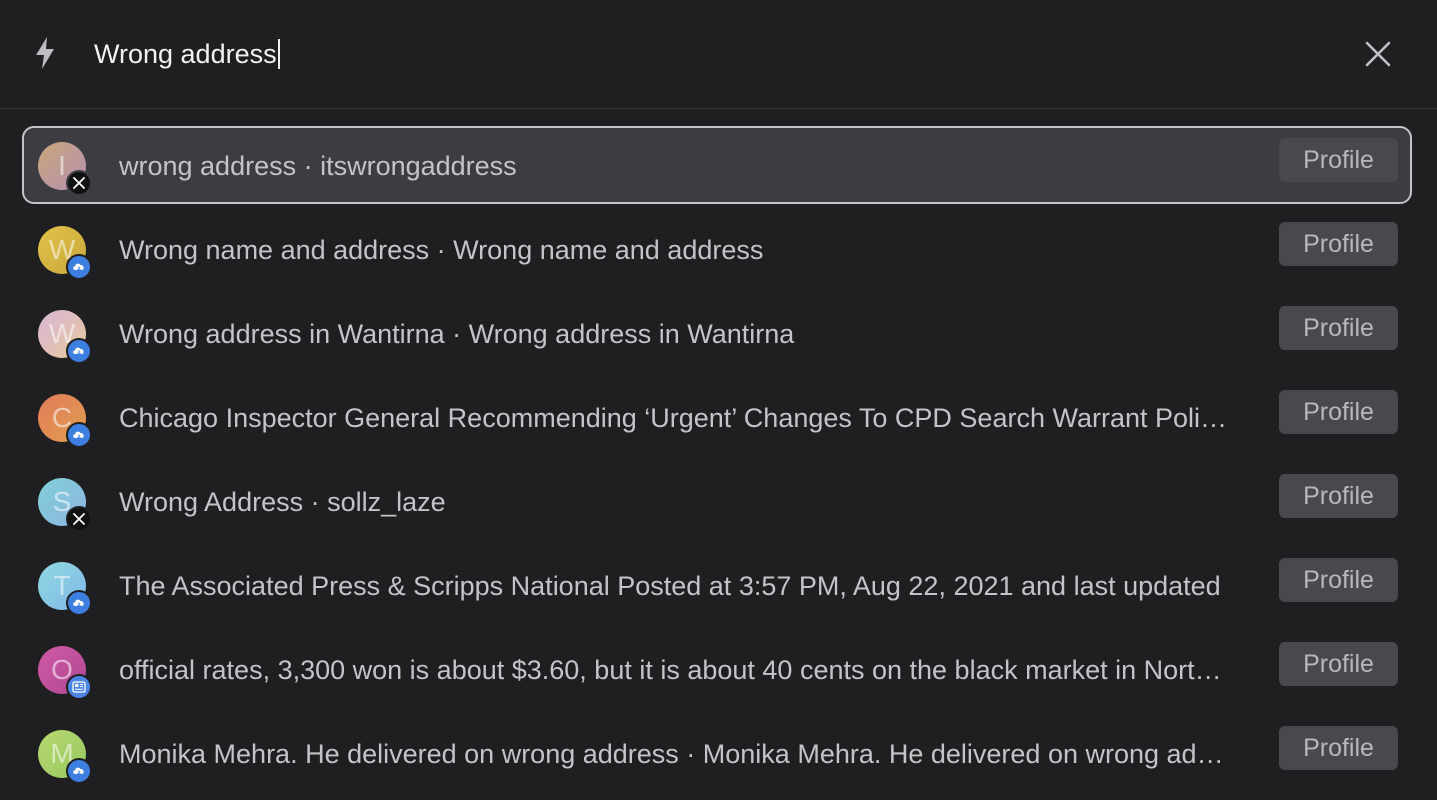 This screenshot has height=800, width=1437. Describe the element at coordinates (717, 165) in the screenshot. I see `result-row: Iwrong address · itswrongaddress Profile` at that location.